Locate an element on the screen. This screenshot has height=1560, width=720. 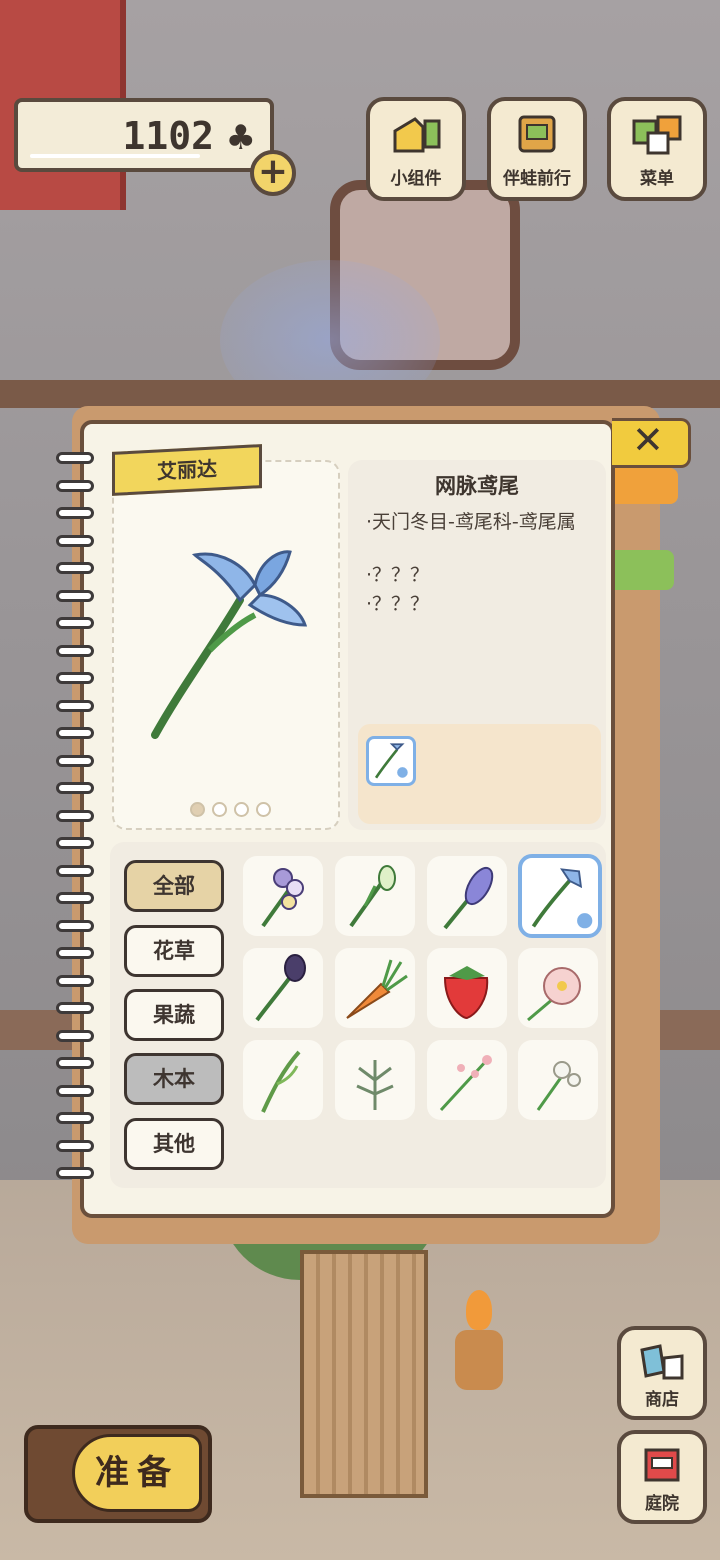
widget-button: 小组件 is located at coordinates (416, 149).